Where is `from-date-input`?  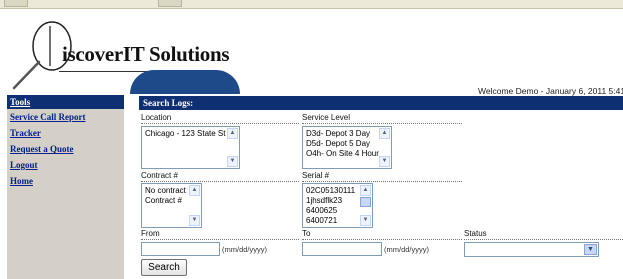 from-date-input is located at coordinates (180, 249).